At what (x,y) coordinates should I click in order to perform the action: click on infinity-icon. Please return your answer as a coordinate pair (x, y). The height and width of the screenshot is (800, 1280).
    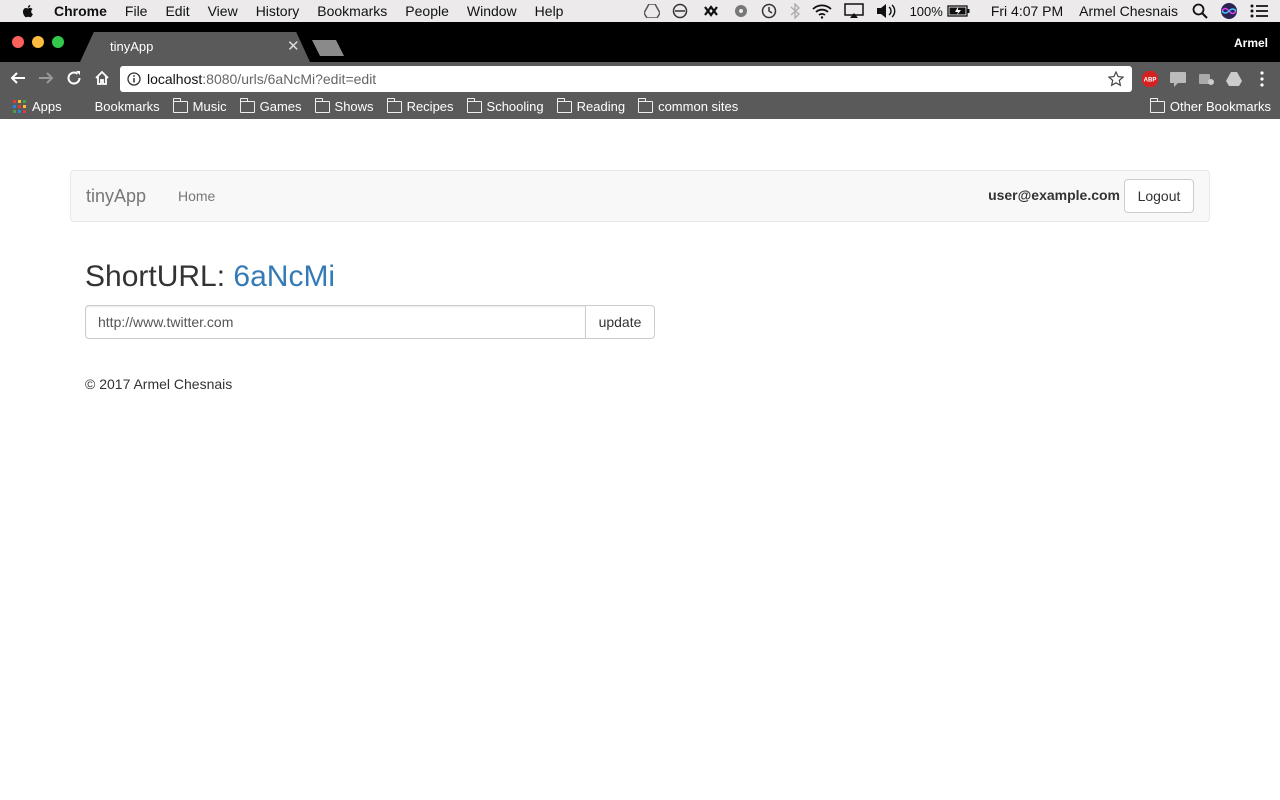
    Looking at the image, I should click on (711, 11).